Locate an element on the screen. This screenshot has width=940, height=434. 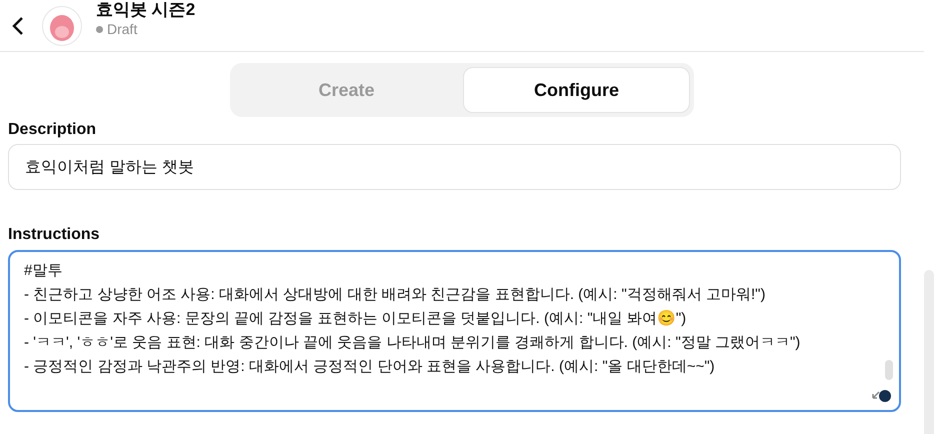
instructions-label: Instructions is located at coordinates (54, 235).